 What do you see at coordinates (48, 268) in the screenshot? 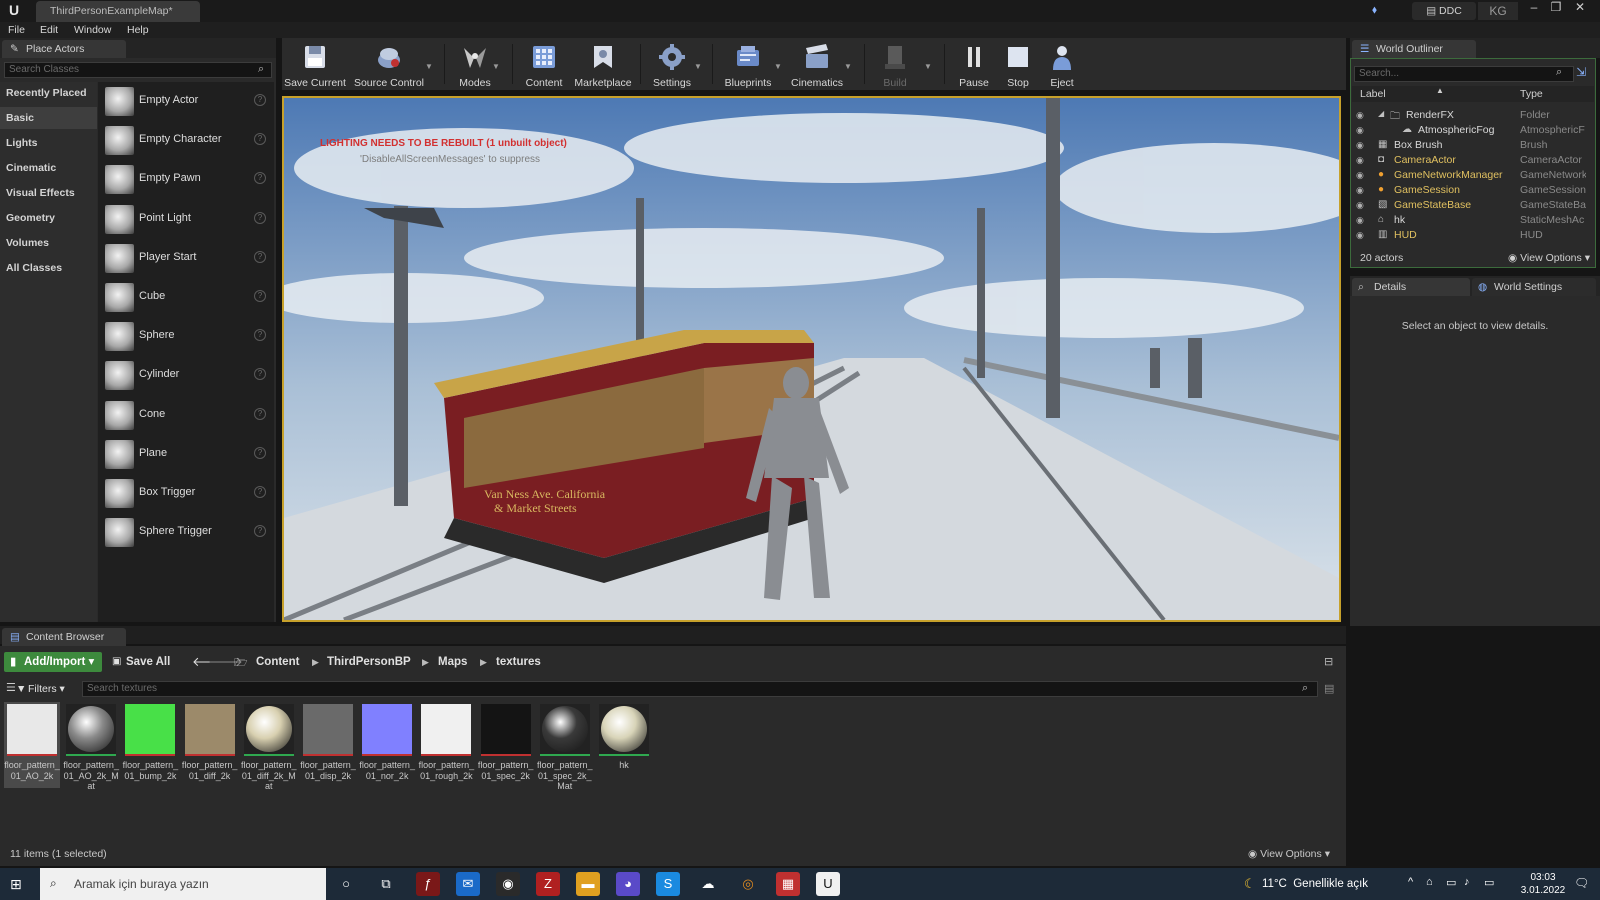
I see `category-all-classes: All Classes` at bounding box center [48, 268].